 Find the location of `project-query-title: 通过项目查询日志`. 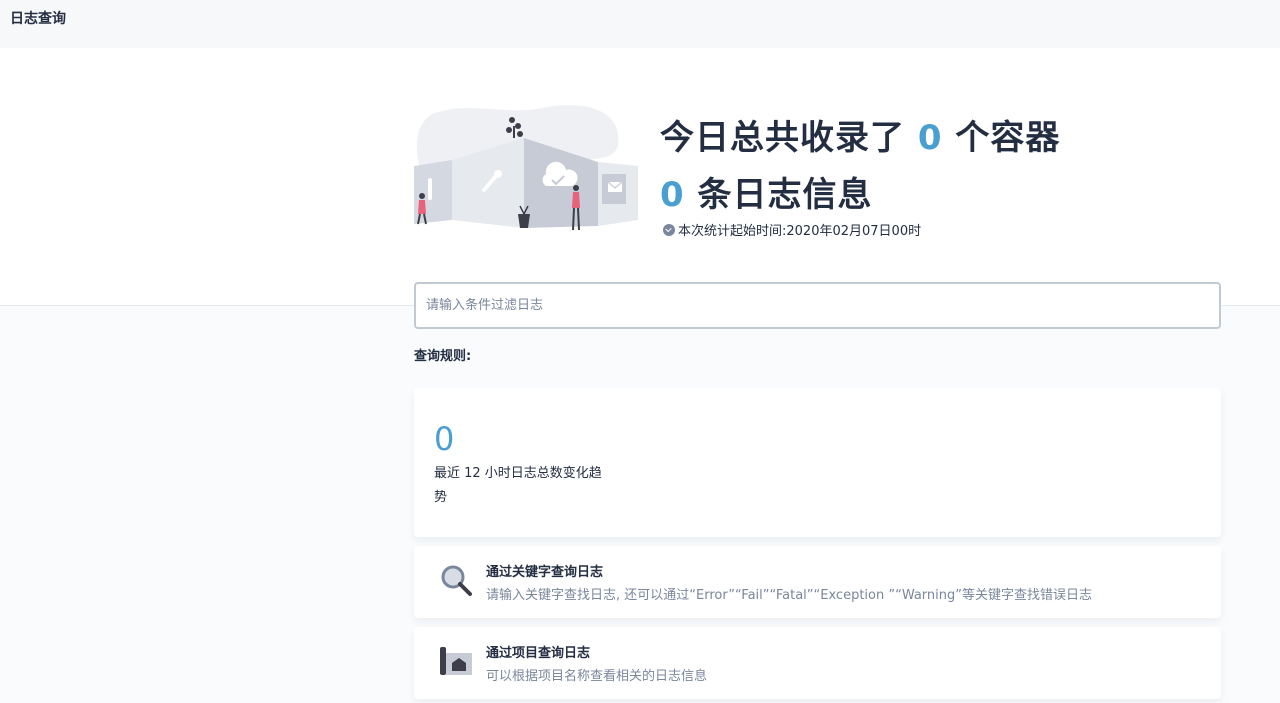

project-query-title: 通过项目查询日志 is located at coordinates (538, 653).